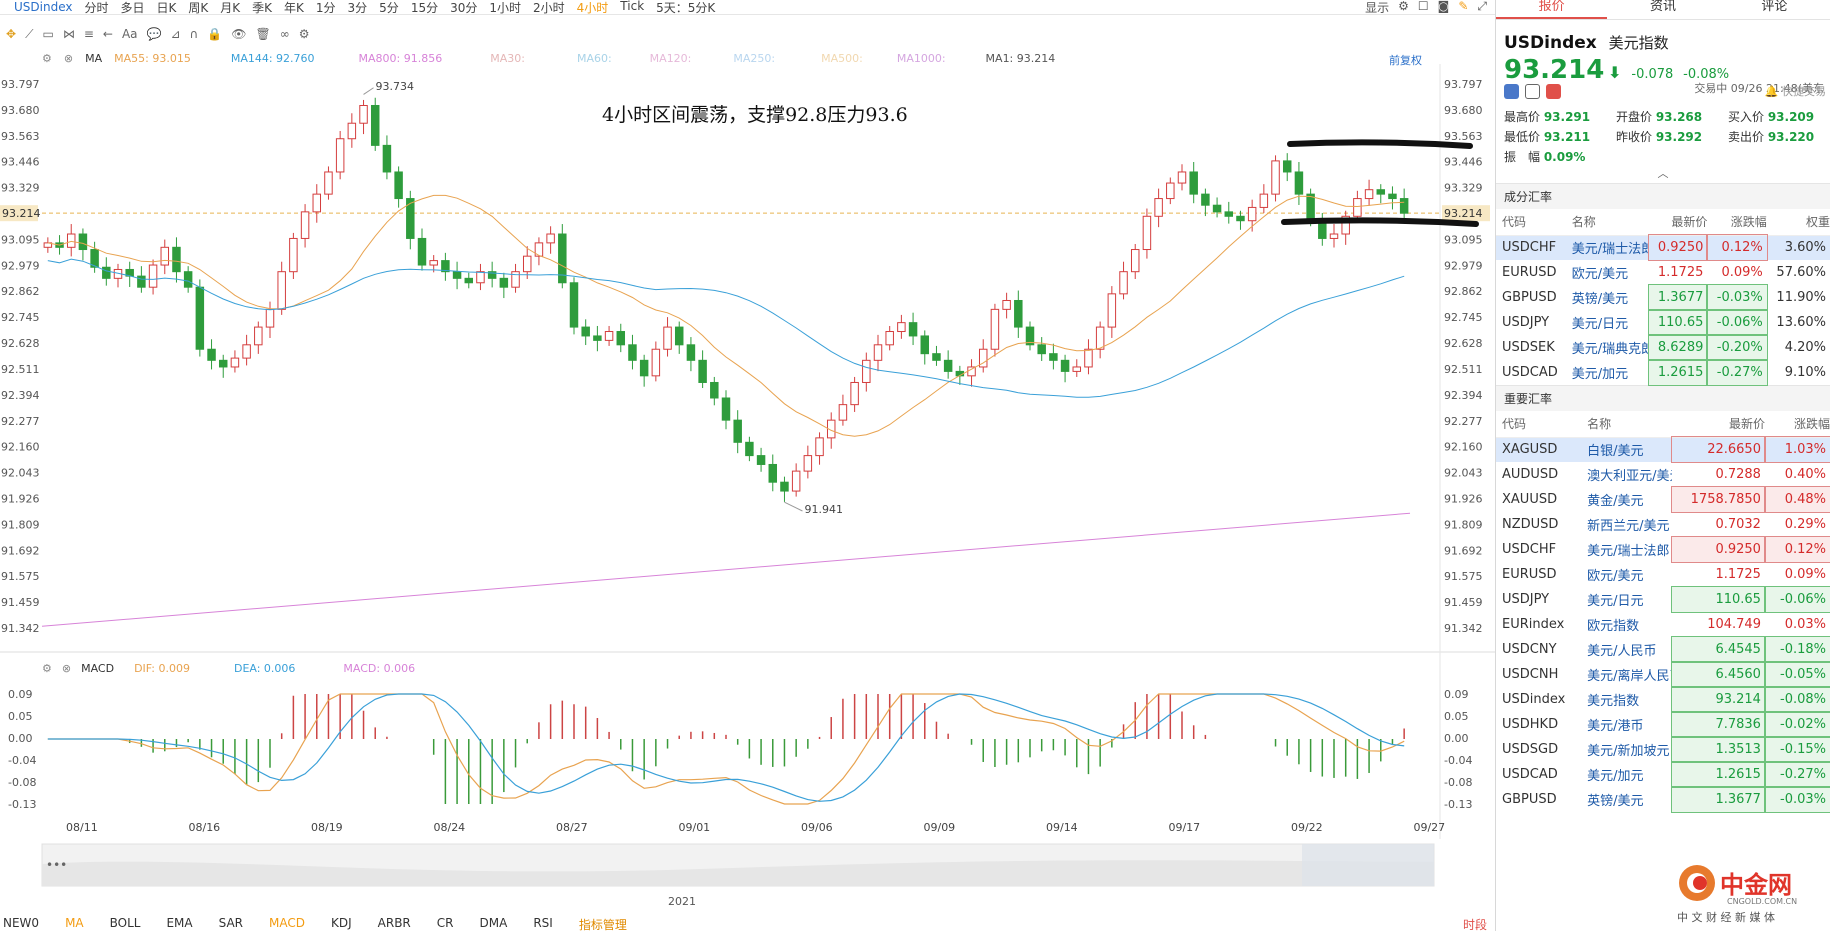  Describe the element at coordinates (326, 8) in the screenshot. I see `timeframe-7: 1分` at that location.